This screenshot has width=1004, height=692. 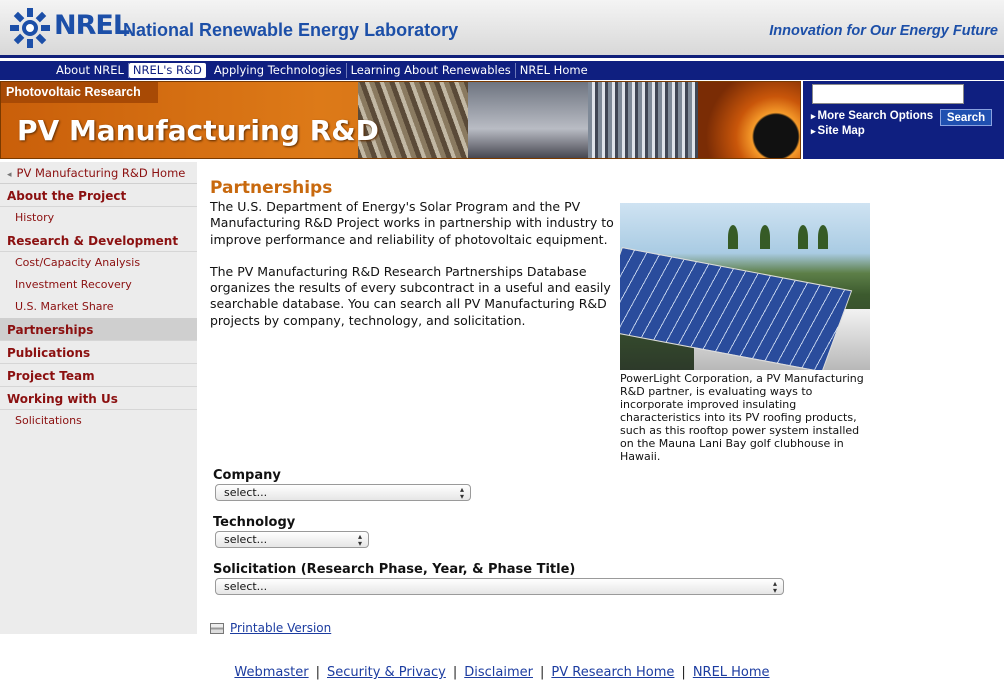 I want to click on sidebar-item-history: History, so click(x=98, y=218).